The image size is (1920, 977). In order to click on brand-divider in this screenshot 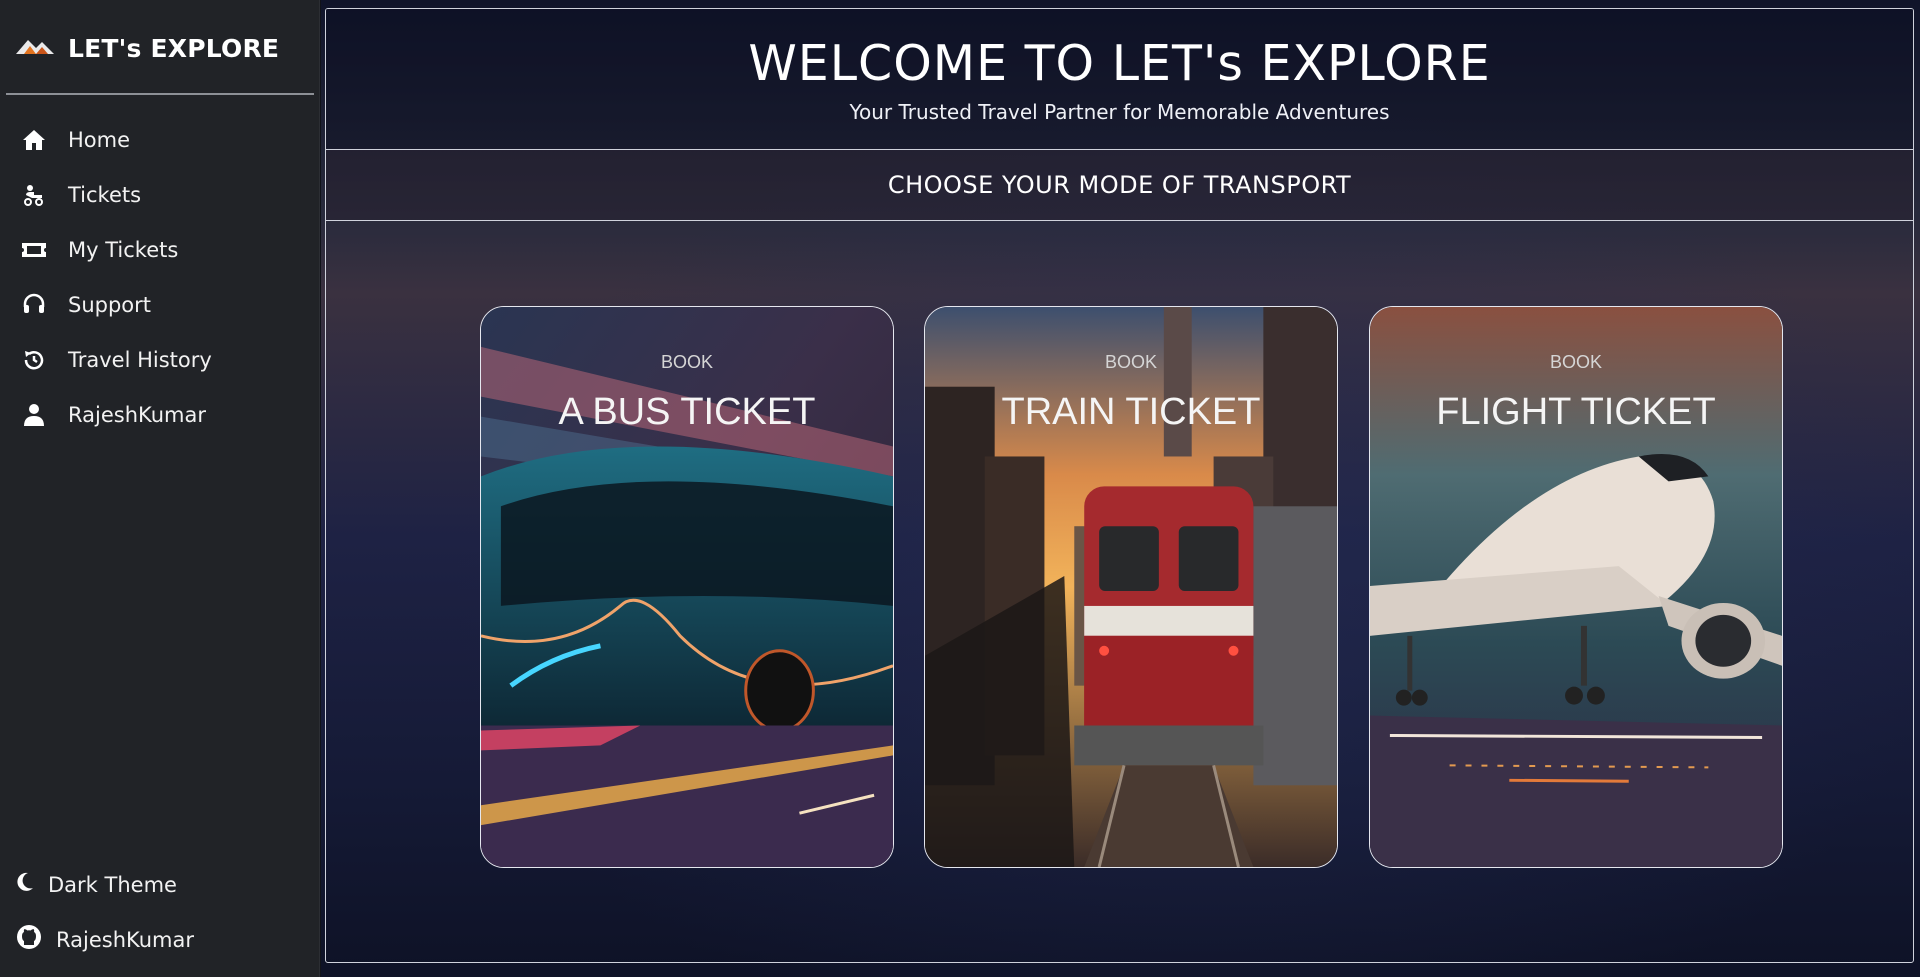, I will do `click(160, 94)`.